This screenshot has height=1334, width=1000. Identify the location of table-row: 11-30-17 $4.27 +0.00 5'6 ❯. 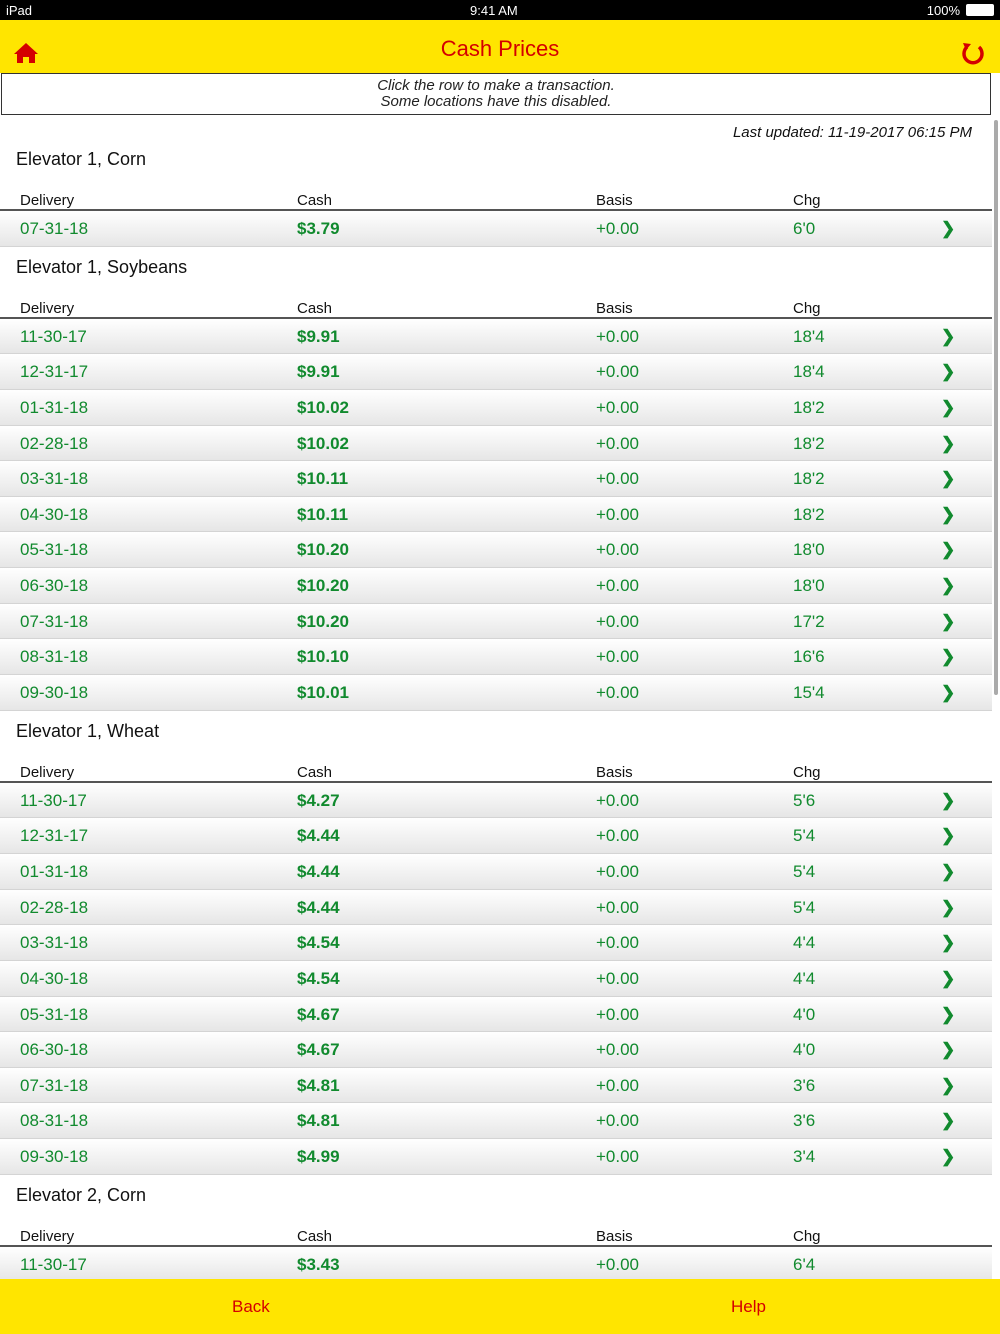
(496, 800).